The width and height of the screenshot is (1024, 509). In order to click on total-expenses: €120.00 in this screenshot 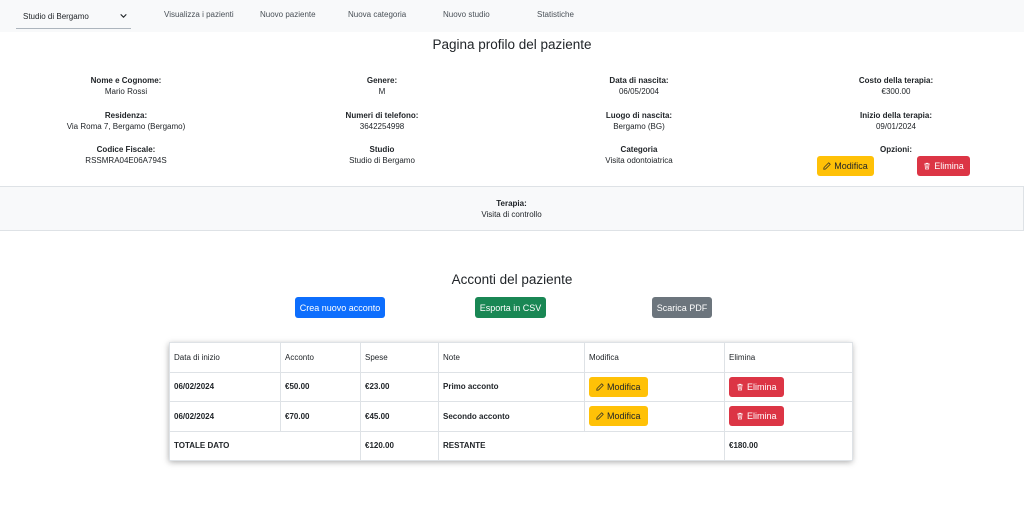, I will do `click(399, 445)`.